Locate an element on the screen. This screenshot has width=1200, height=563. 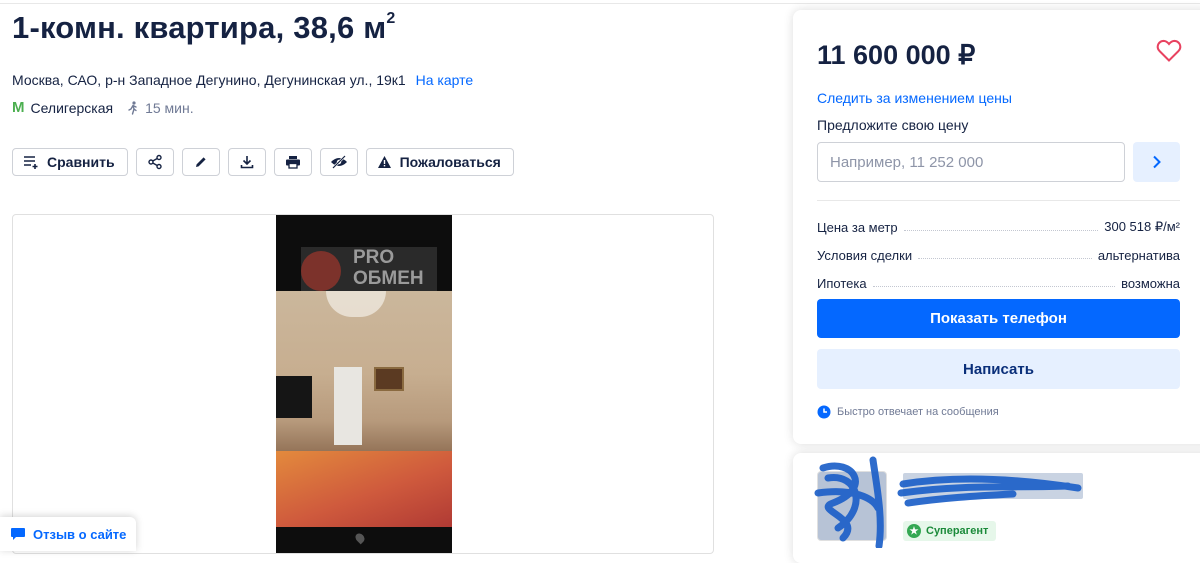
metro-icon: М is located at coordinates (18, 107).